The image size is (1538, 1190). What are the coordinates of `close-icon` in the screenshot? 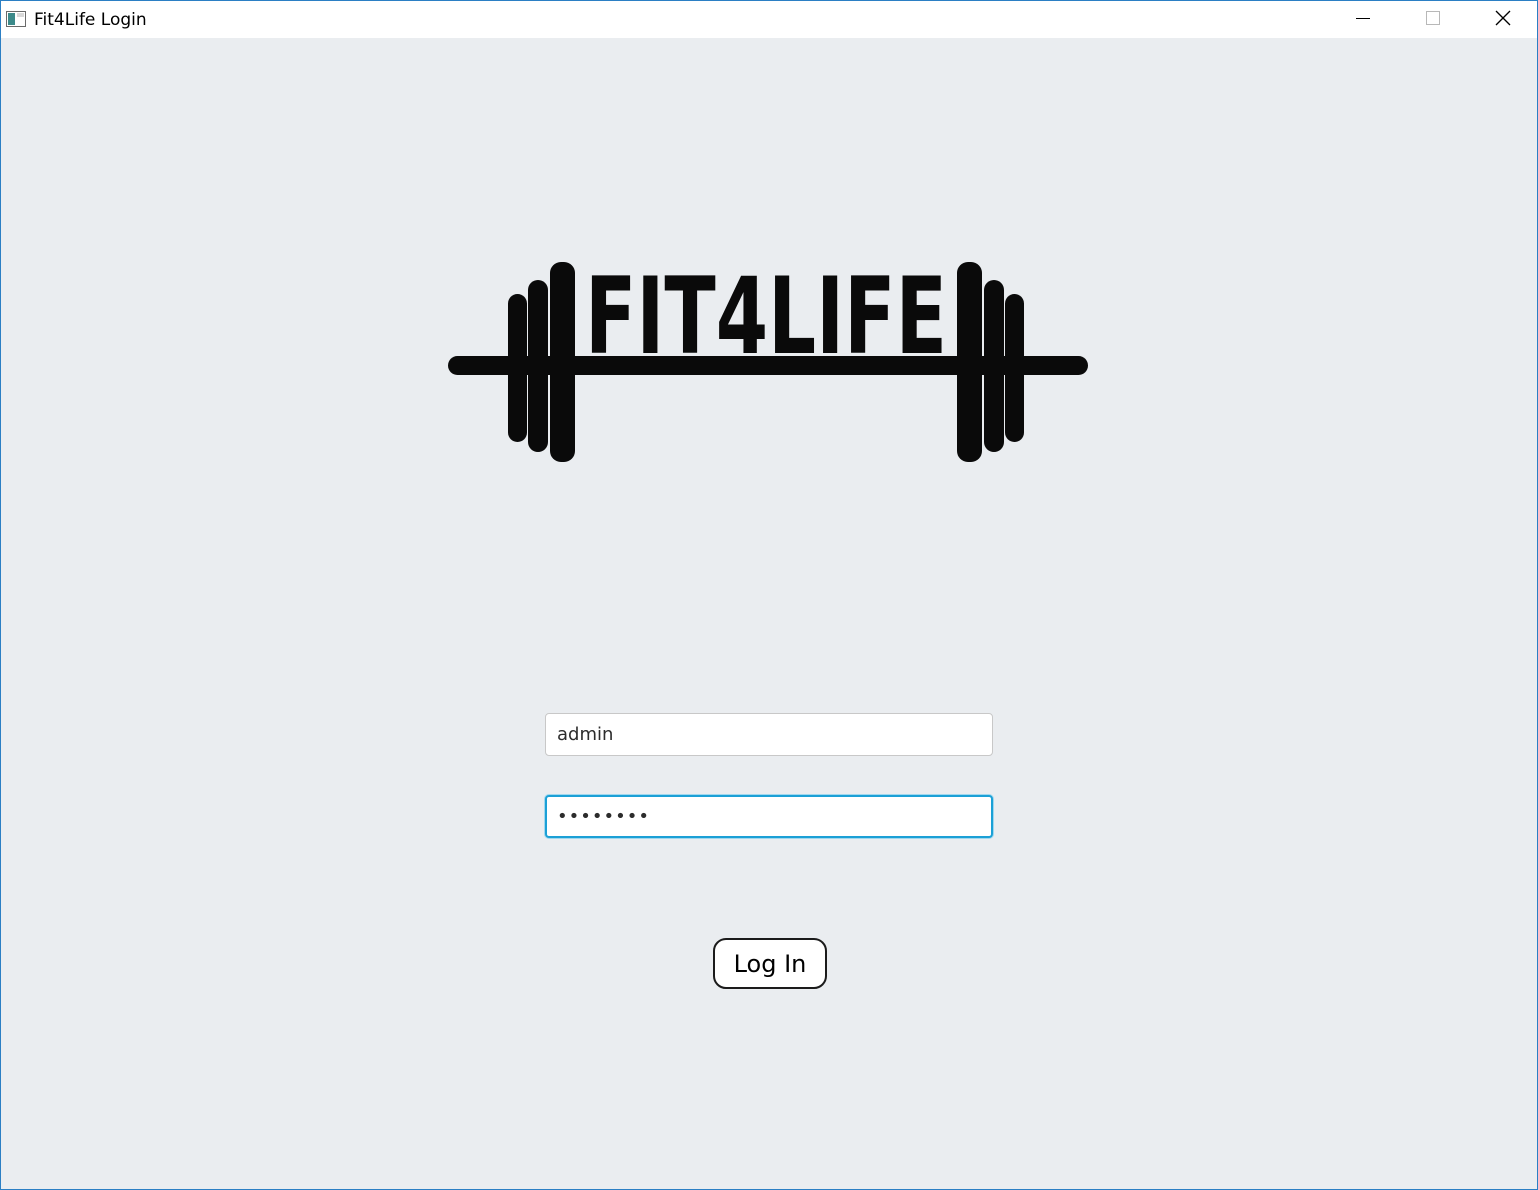 It's located at (1503, 20).